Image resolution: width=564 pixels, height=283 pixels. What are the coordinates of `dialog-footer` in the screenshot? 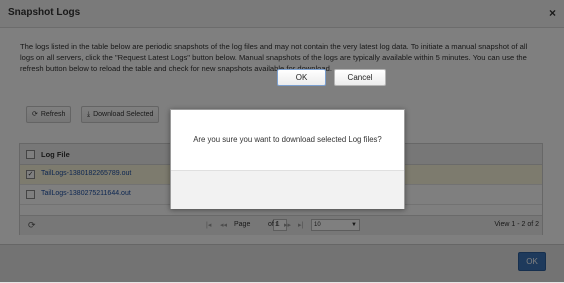 It's located at (287, 189).